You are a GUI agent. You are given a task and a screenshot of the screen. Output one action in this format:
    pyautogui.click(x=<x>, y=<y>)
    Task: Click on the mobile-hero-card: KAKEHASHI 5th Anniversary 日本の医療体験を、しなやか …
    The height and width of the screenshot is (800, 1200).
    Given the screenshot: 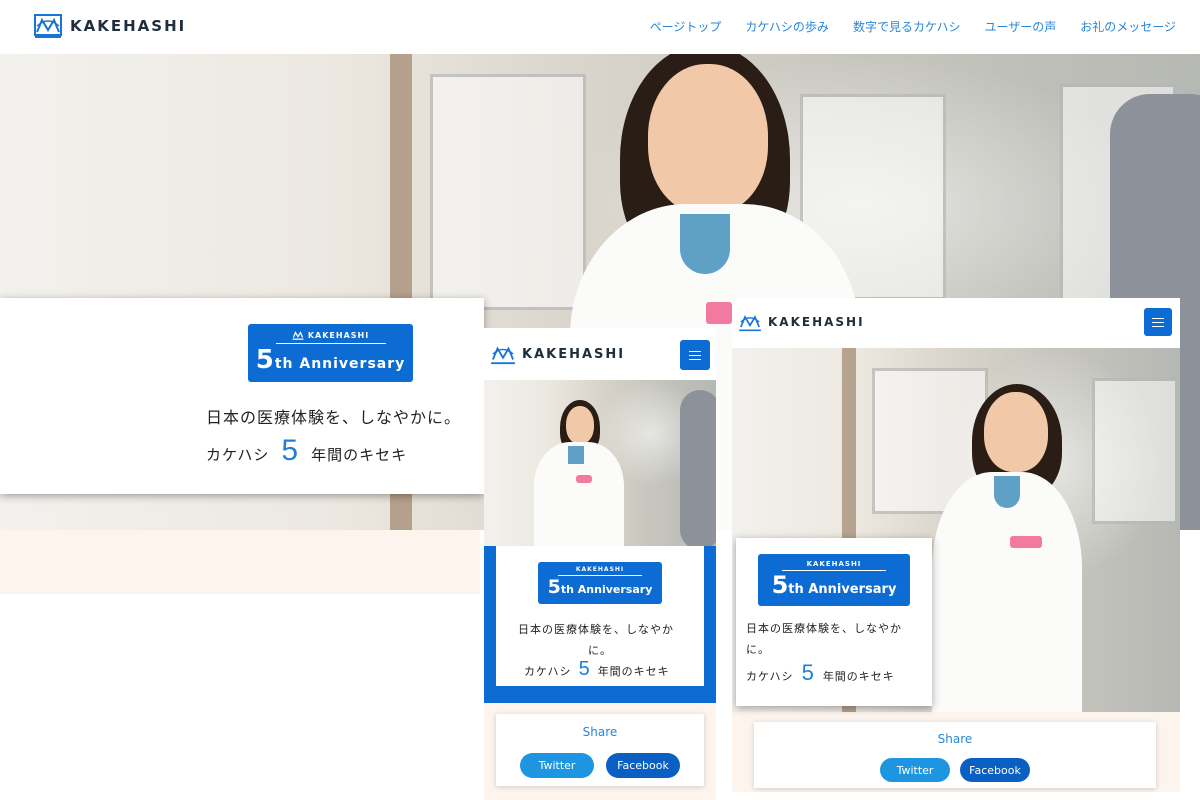 What is the action you would take?
    pyautogui.click(x=600, y=616)
    